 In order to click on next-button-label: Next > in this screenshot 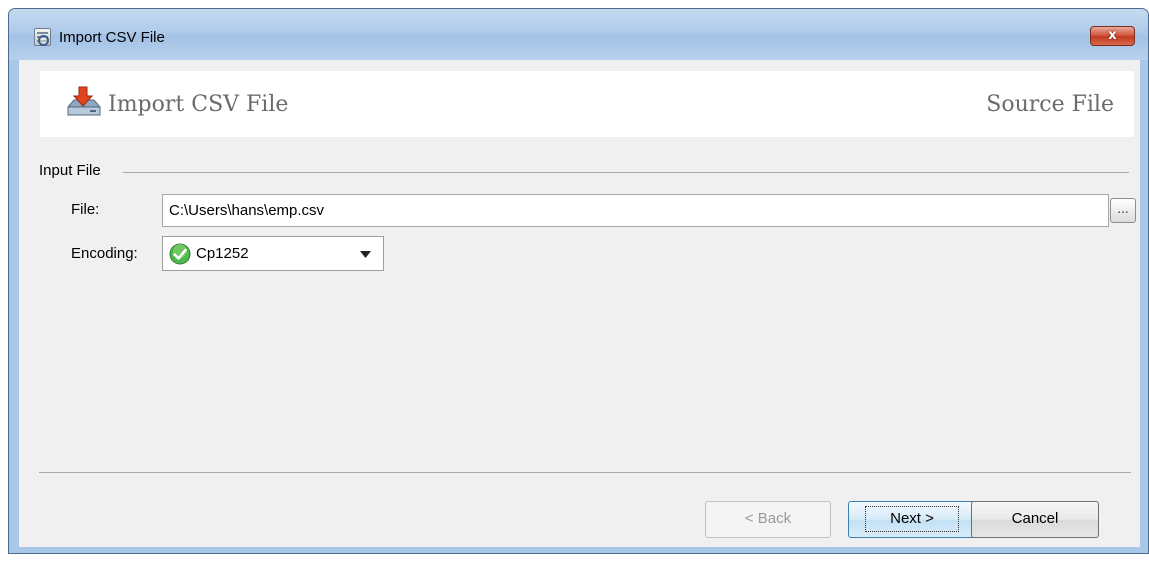, I will do `click(912, 519)`.